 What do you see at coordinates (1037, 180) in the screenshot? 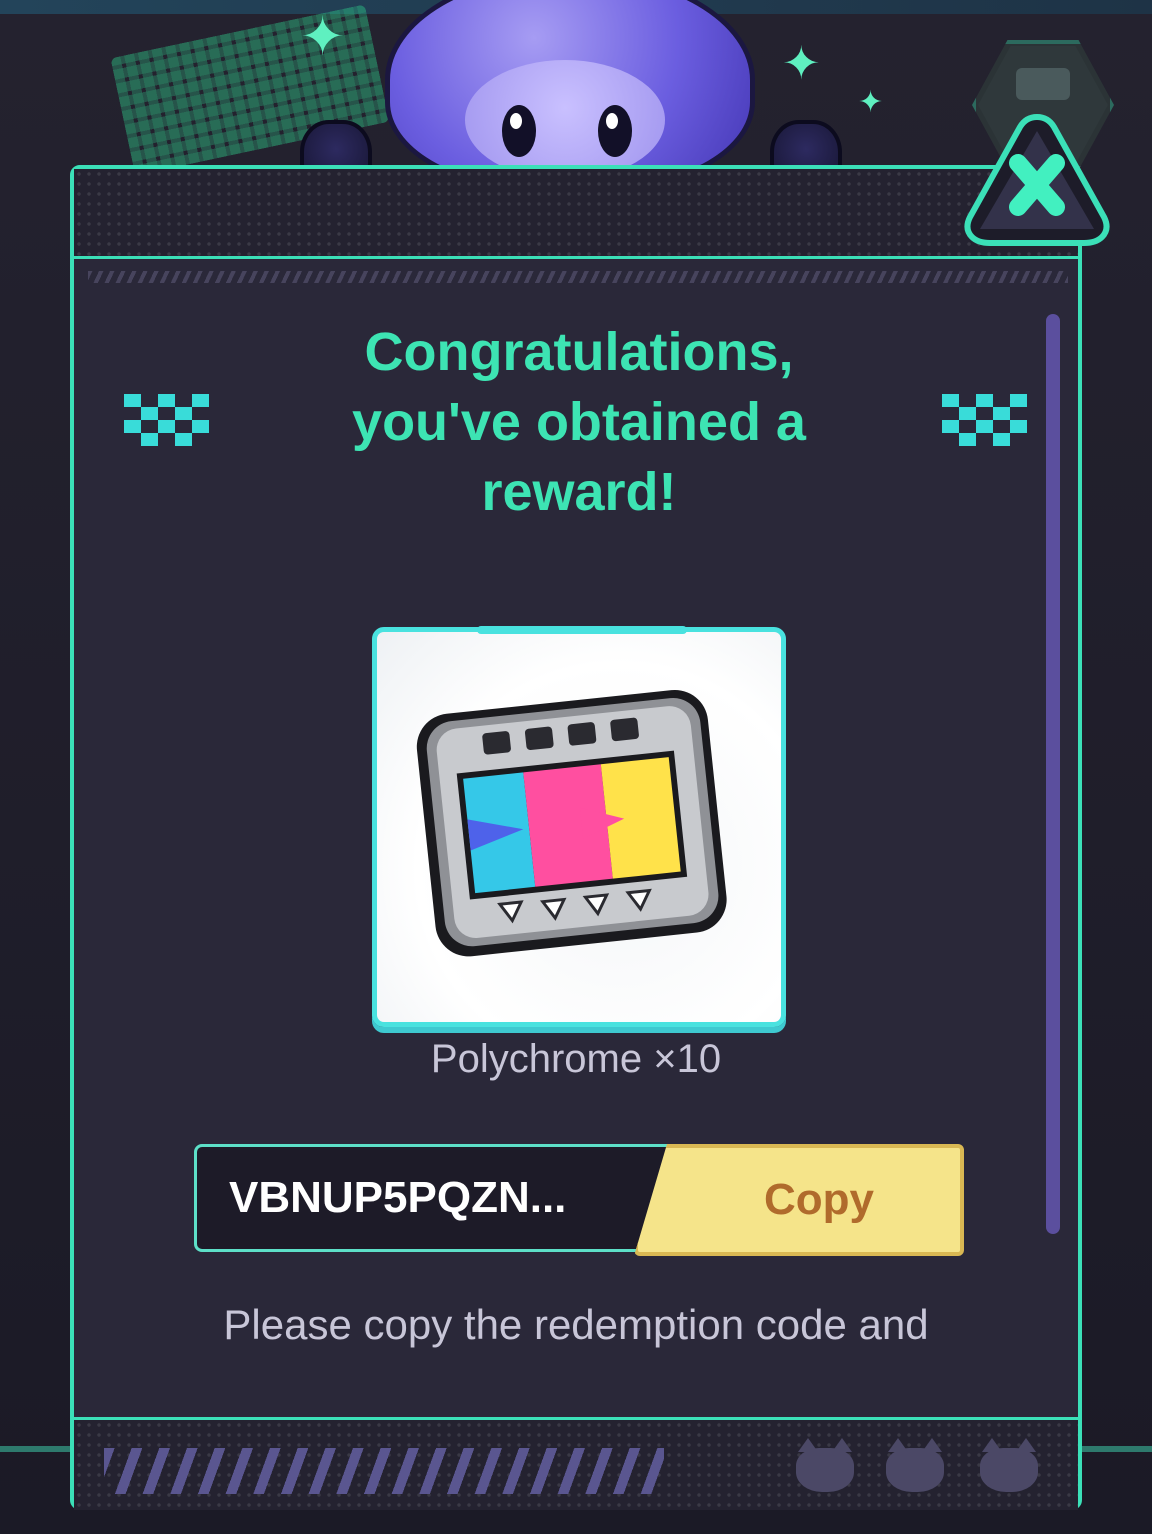
I see `close-button` at bounding box center [1037, 180].